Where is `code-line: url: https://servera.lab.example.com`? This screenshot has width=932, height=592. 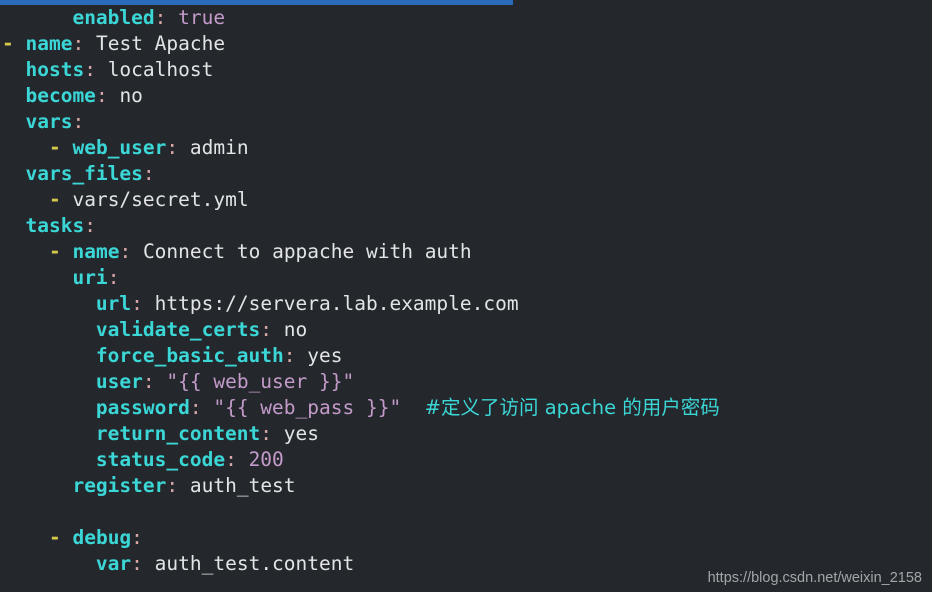
code-line: url: https://servera.lab.example.com is located at coordinates (466, 304).